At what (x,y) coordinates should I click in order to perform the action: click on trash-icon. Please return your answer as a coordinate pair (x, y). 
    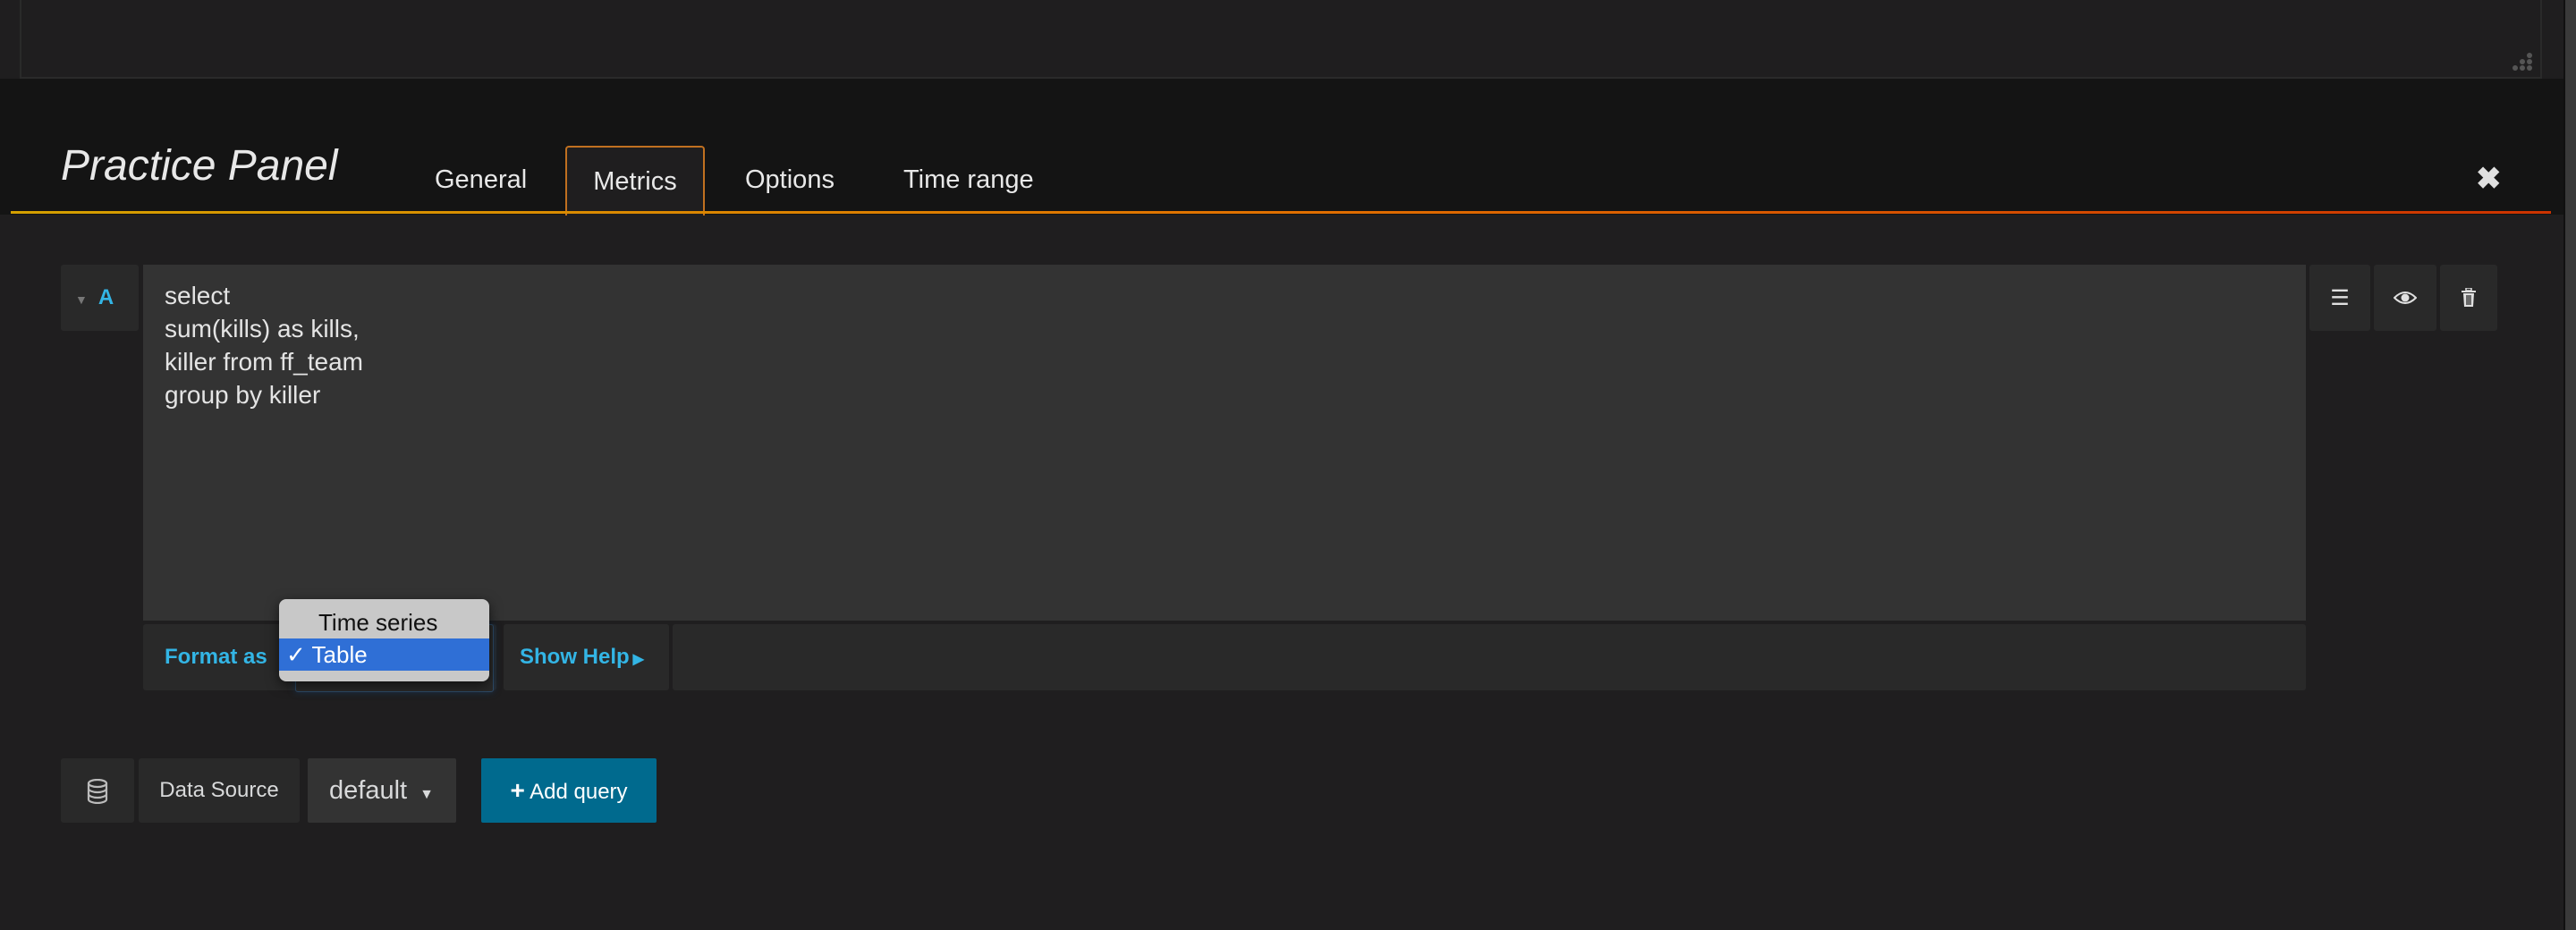
    Looking at the image, I should click on (2469, 297).